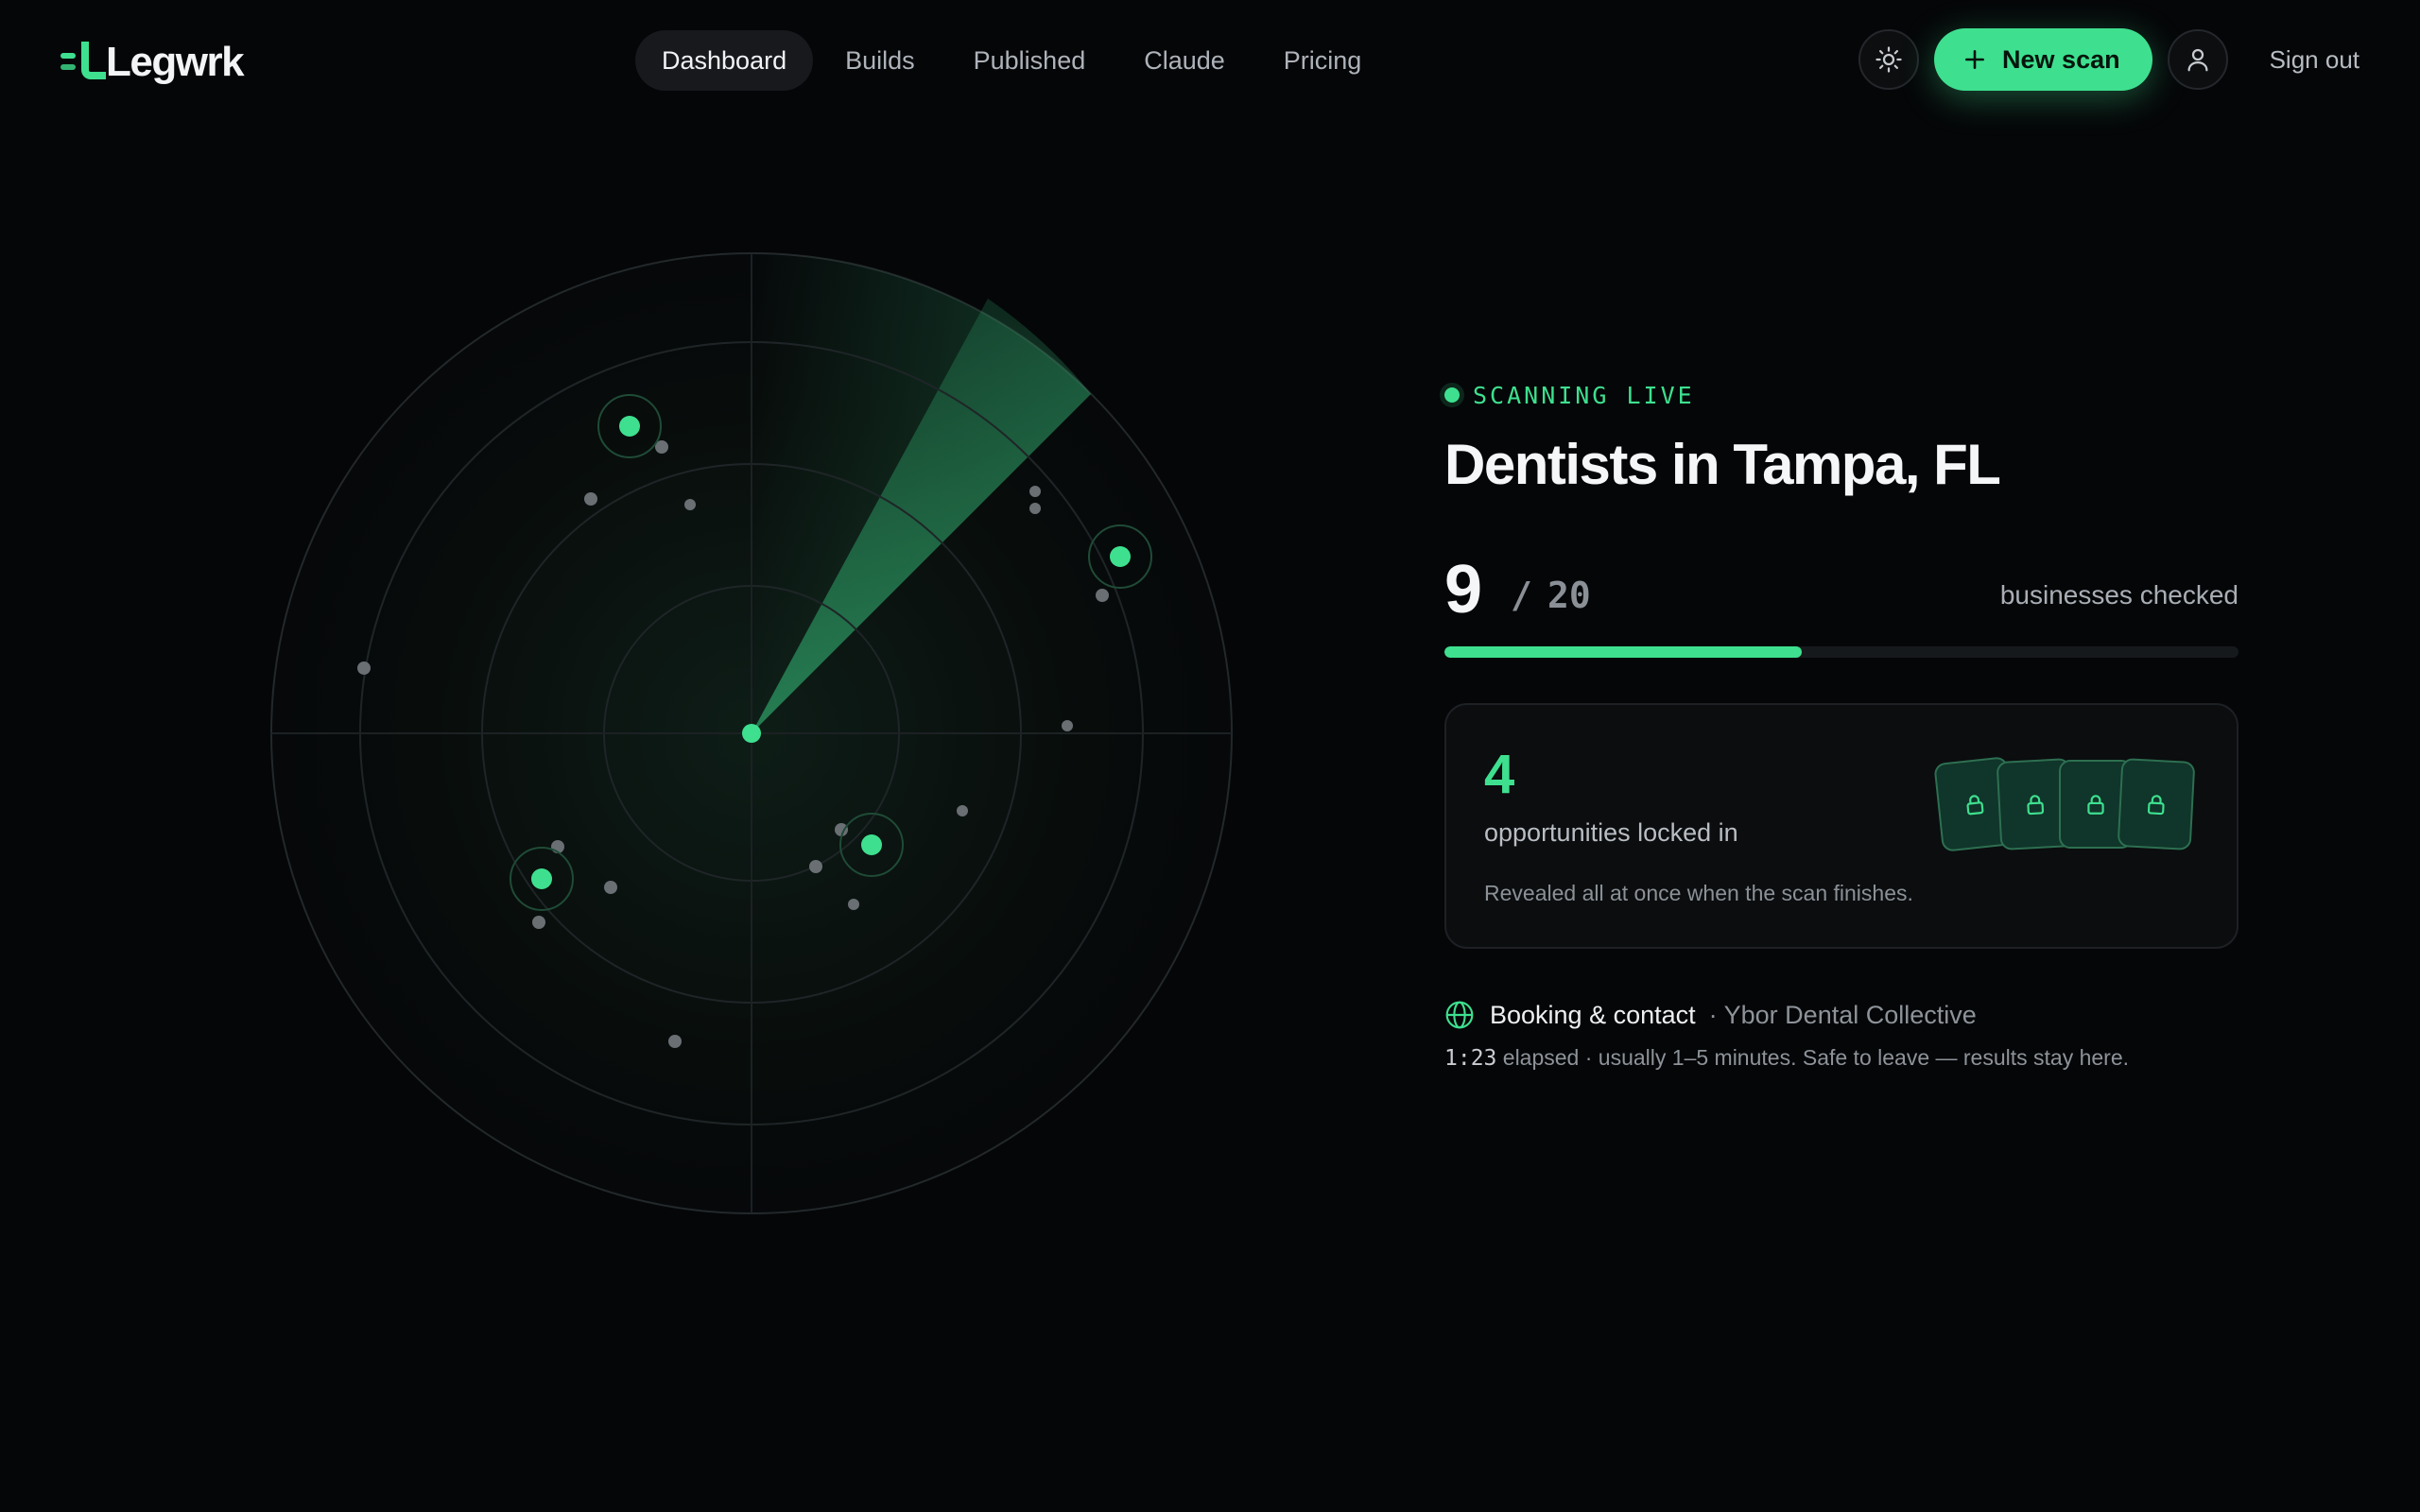 Image resolution: width=2420 pixels, height=1512 pixels. What do you see at coordinates (1975, 59) in the screenshot?
I see `plus-icon` at bounding box center [1975, 59].